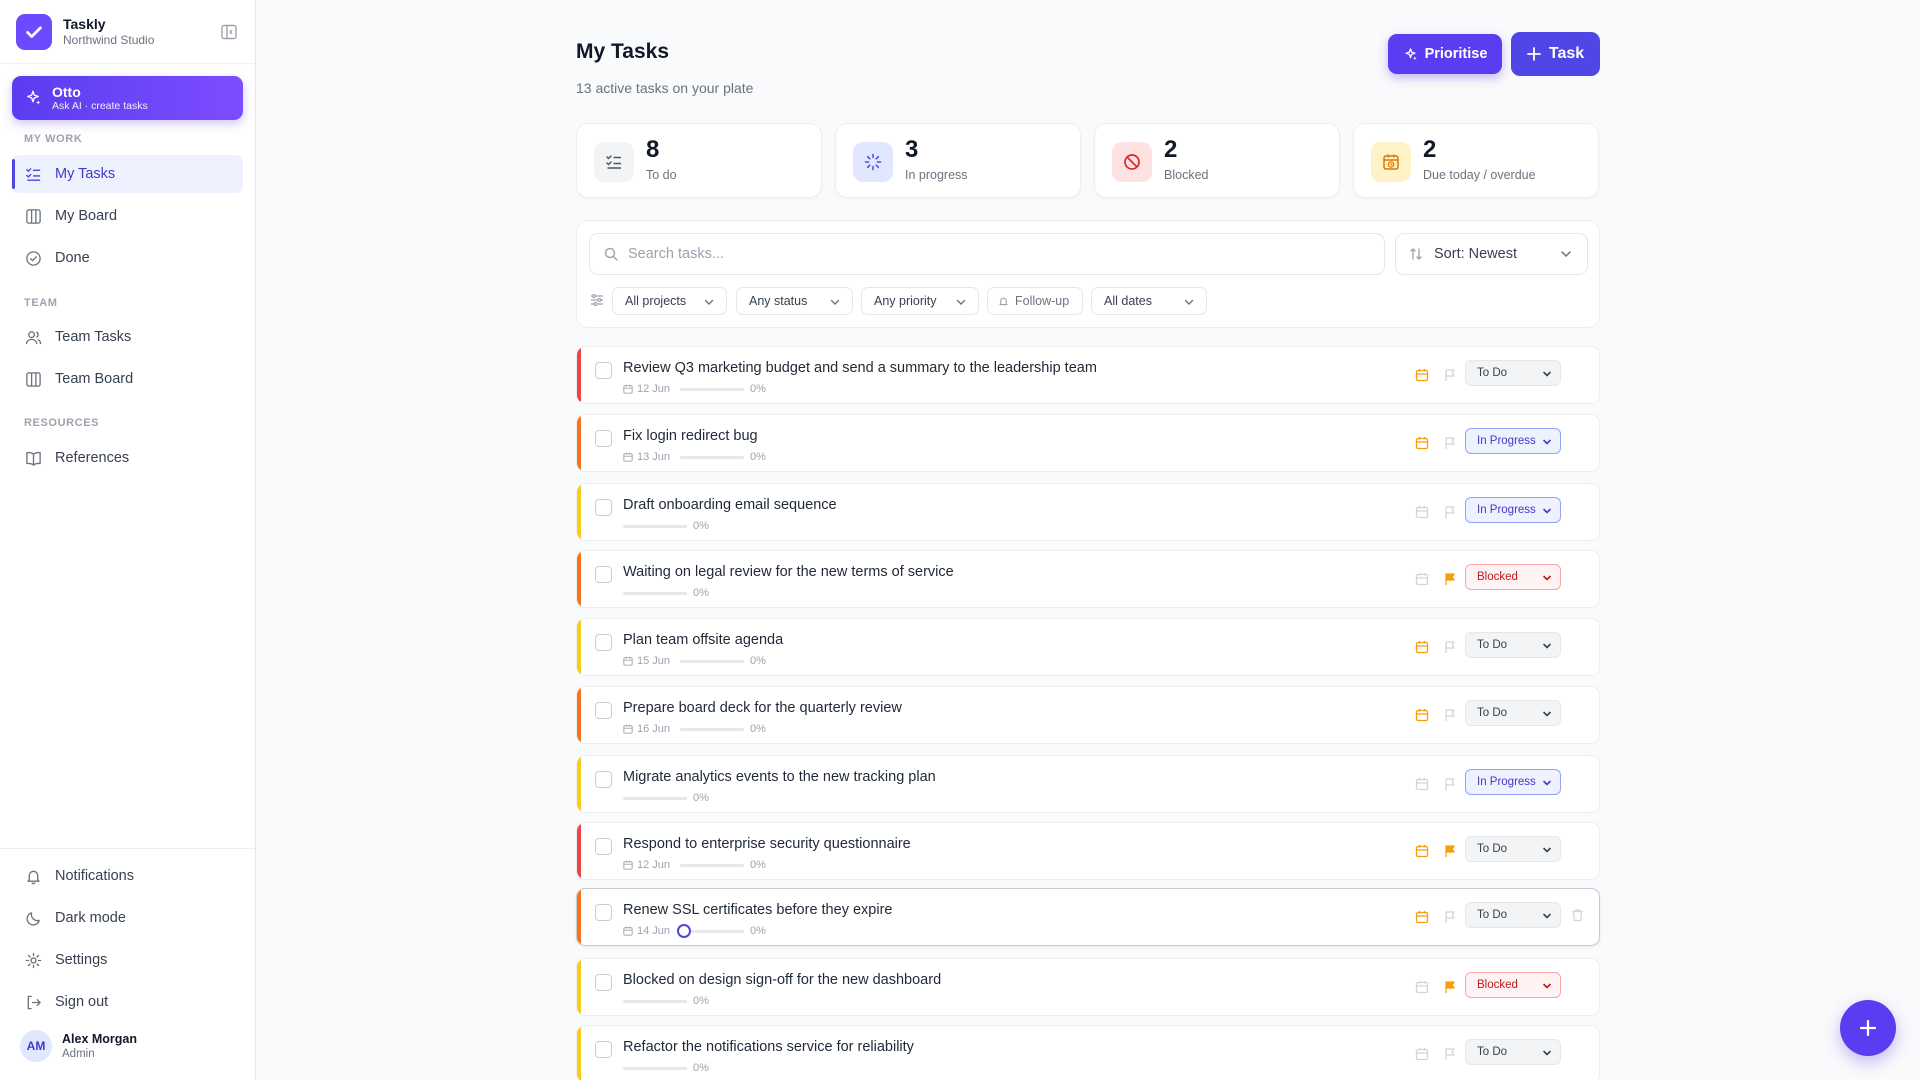  What do you see at coordinates (1035, 301) in the screenshot?
I see `filter-follow-up: Follow-up` at bounding box center [1035, 301].